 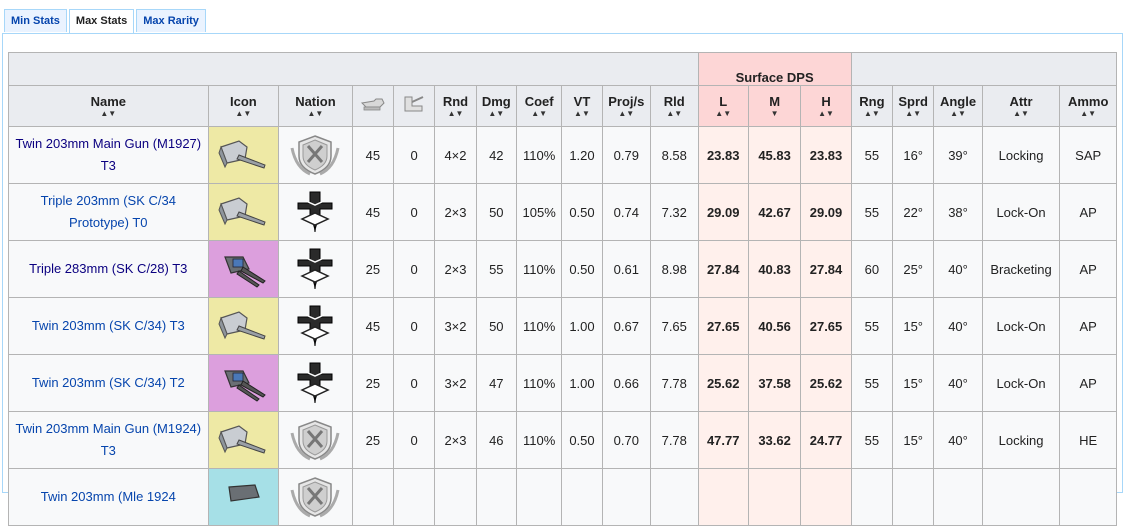 I want to click on column-header-m: M ▼, so click(x=774, y=106).